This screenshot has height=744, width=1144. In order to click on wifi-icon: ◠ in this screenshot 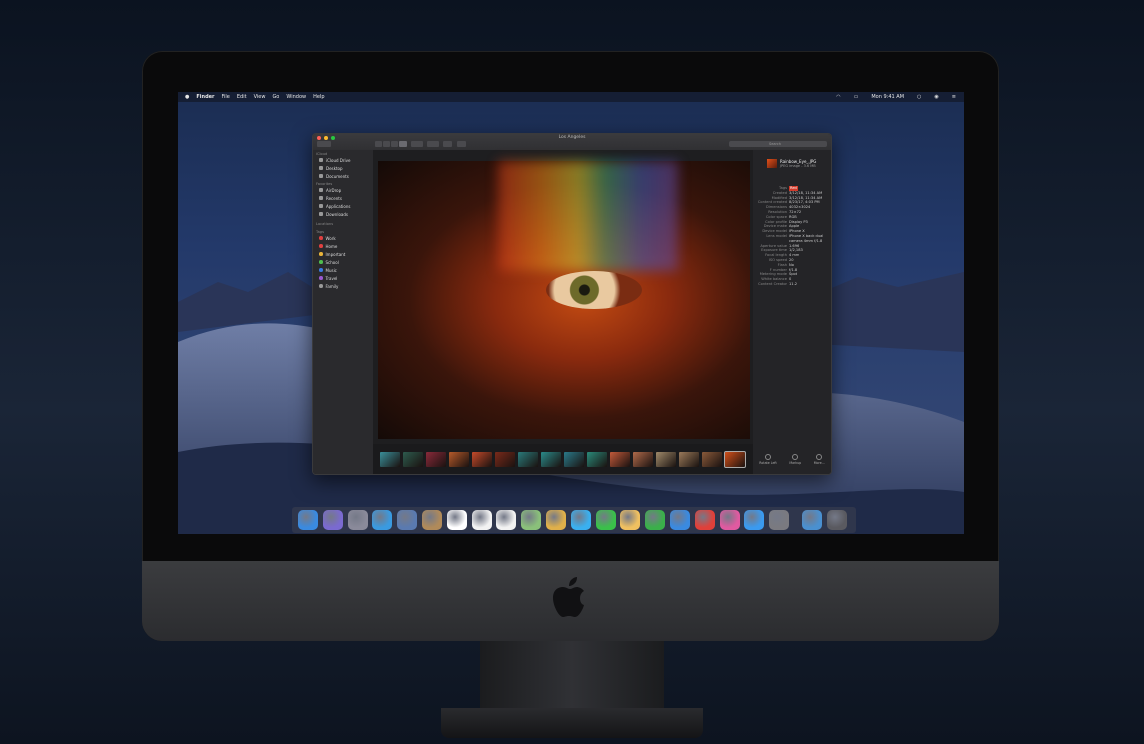, I will do `click(838, 97)`.